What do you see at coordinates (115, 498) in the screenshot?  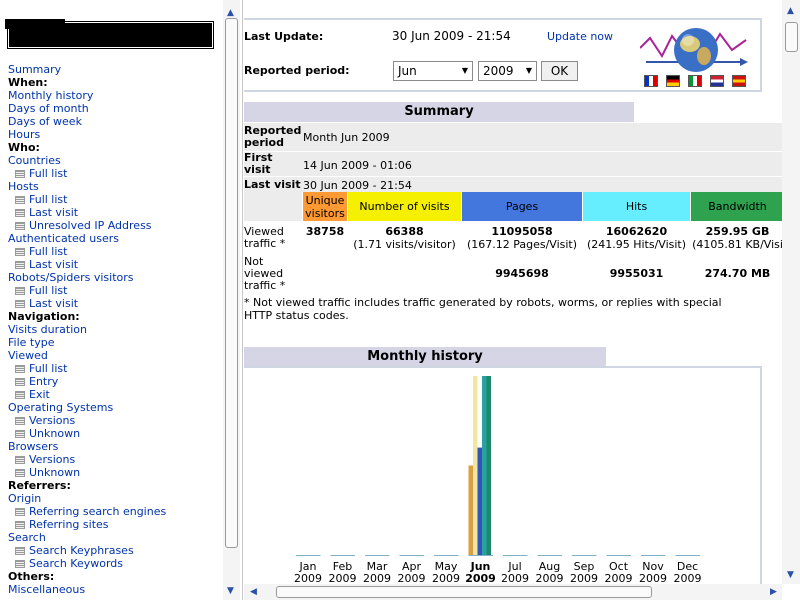 I see `menu-item: Origin` at bounding box center [115, 498].